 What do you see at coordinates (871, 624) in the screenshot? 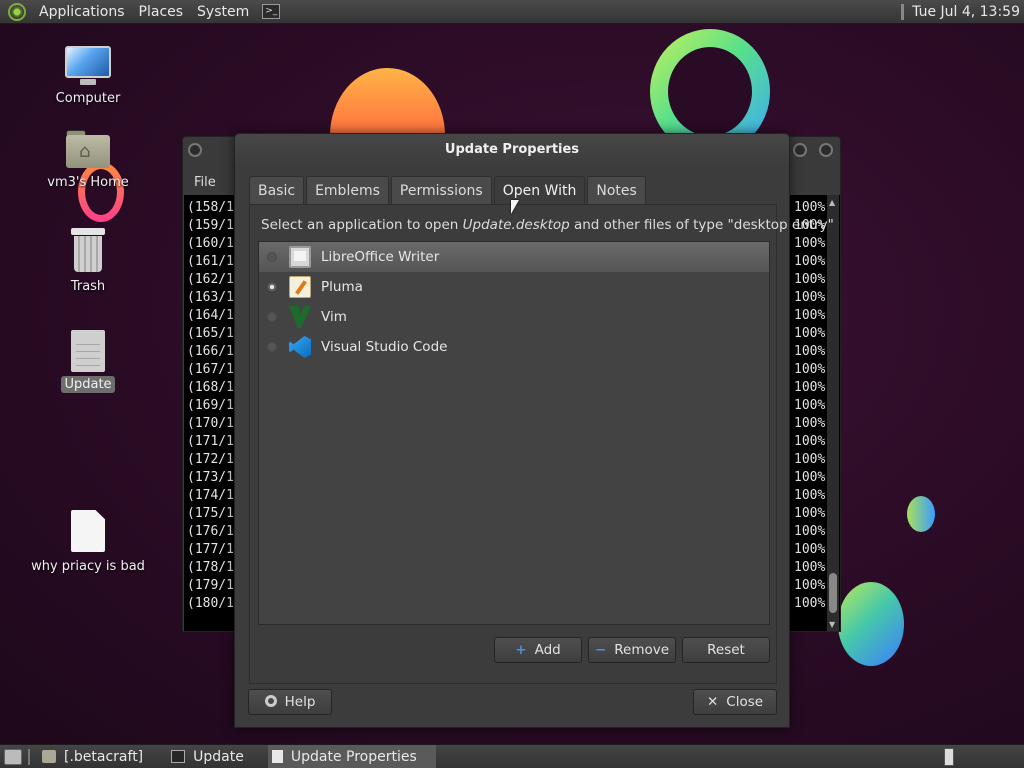
I see `wallpaper-shape-blue` at bounding box center [871, 624].